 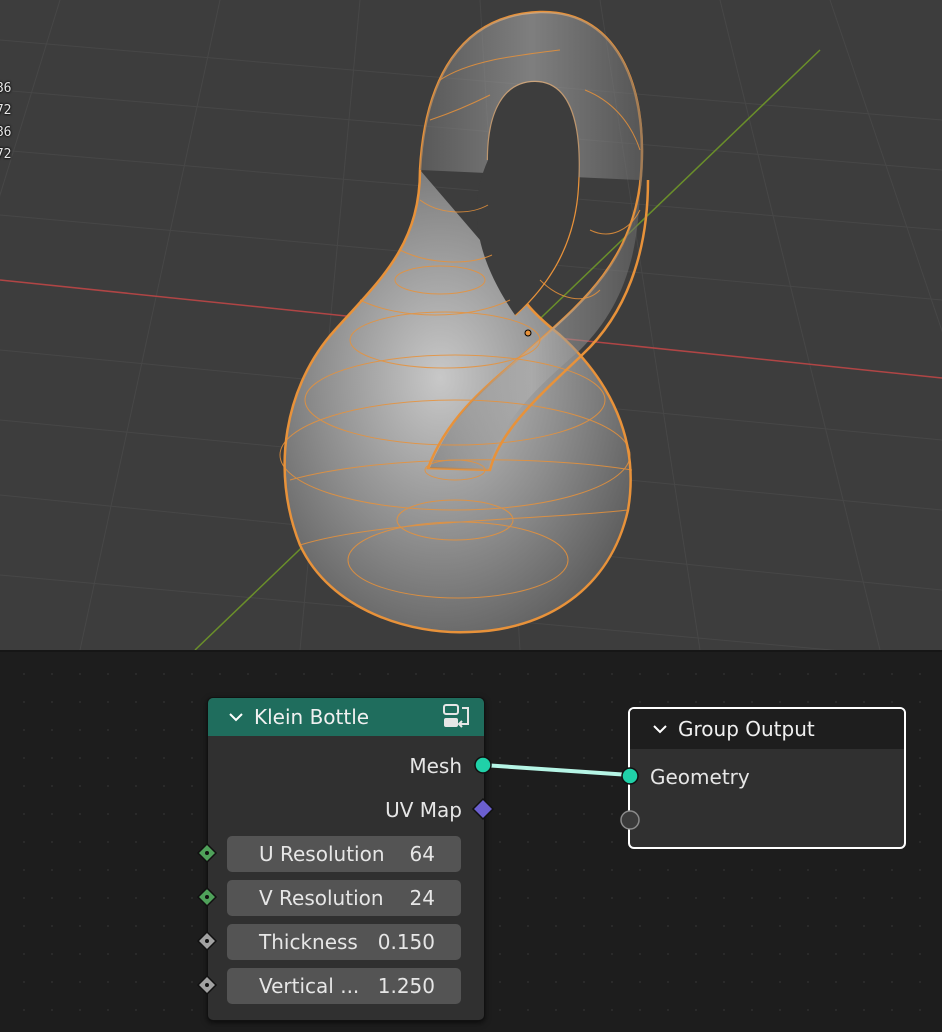 I want to click on thickness-field: Thickness 0.150, so click(x=344, y=942).